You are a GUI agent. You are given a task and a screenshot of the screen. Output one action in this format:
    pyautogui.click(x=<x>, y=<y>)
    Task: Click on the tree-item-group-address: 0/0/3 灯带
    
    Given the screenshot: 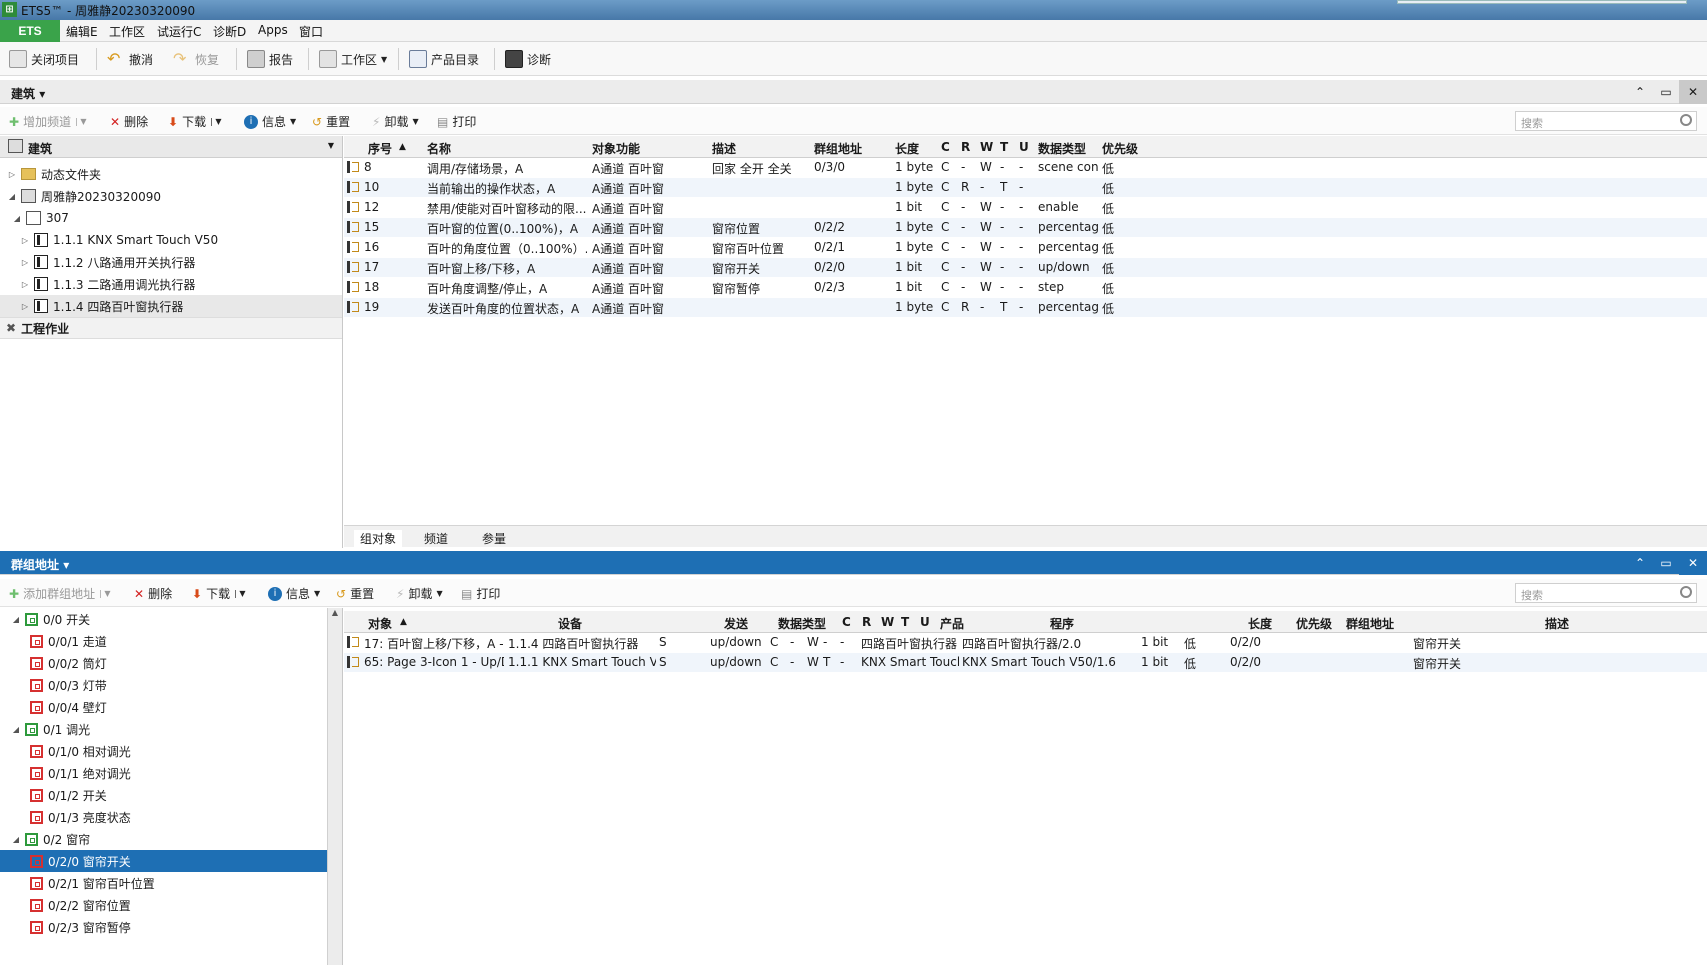 What is the action you would take?
    pyautogui.click(x=163, y=685)
    